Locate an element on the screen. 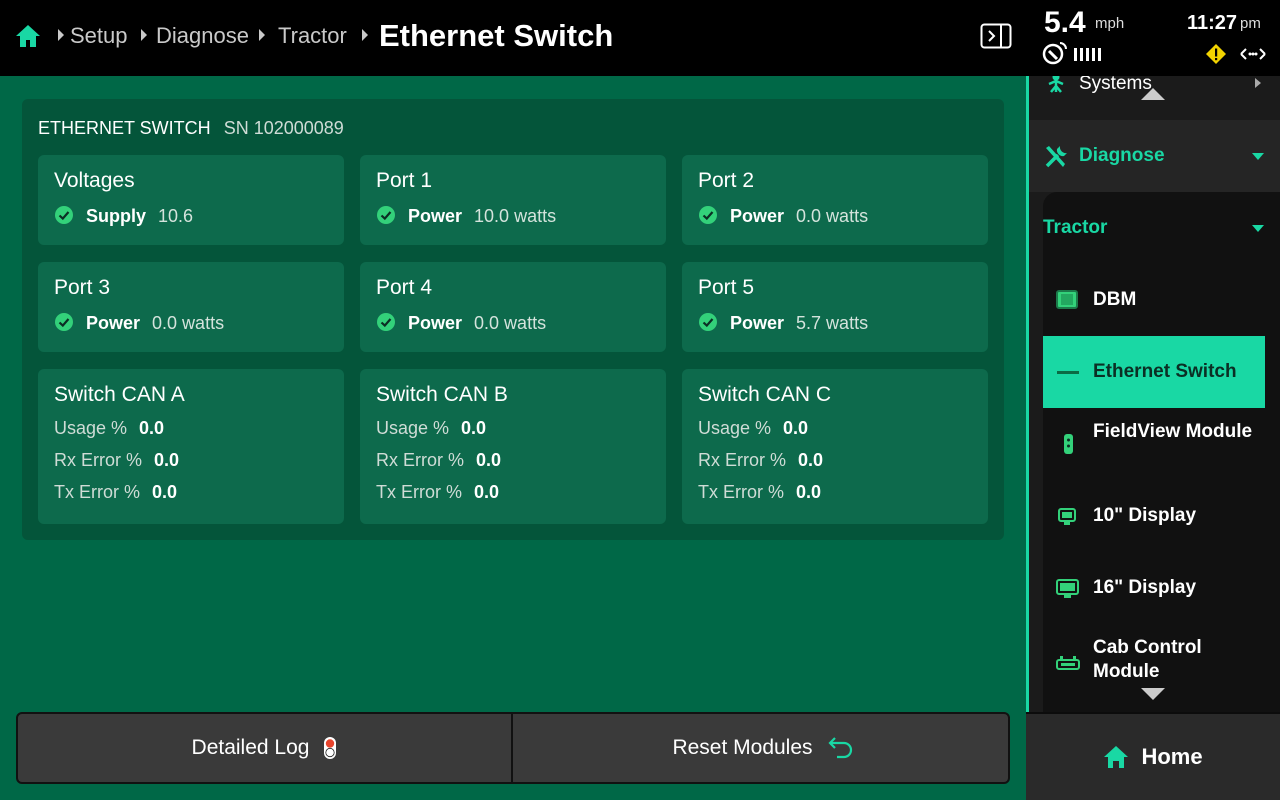 The image size is (1280, 800). sidebar-item-systems: Systems is located at coordinates (1154, 94).